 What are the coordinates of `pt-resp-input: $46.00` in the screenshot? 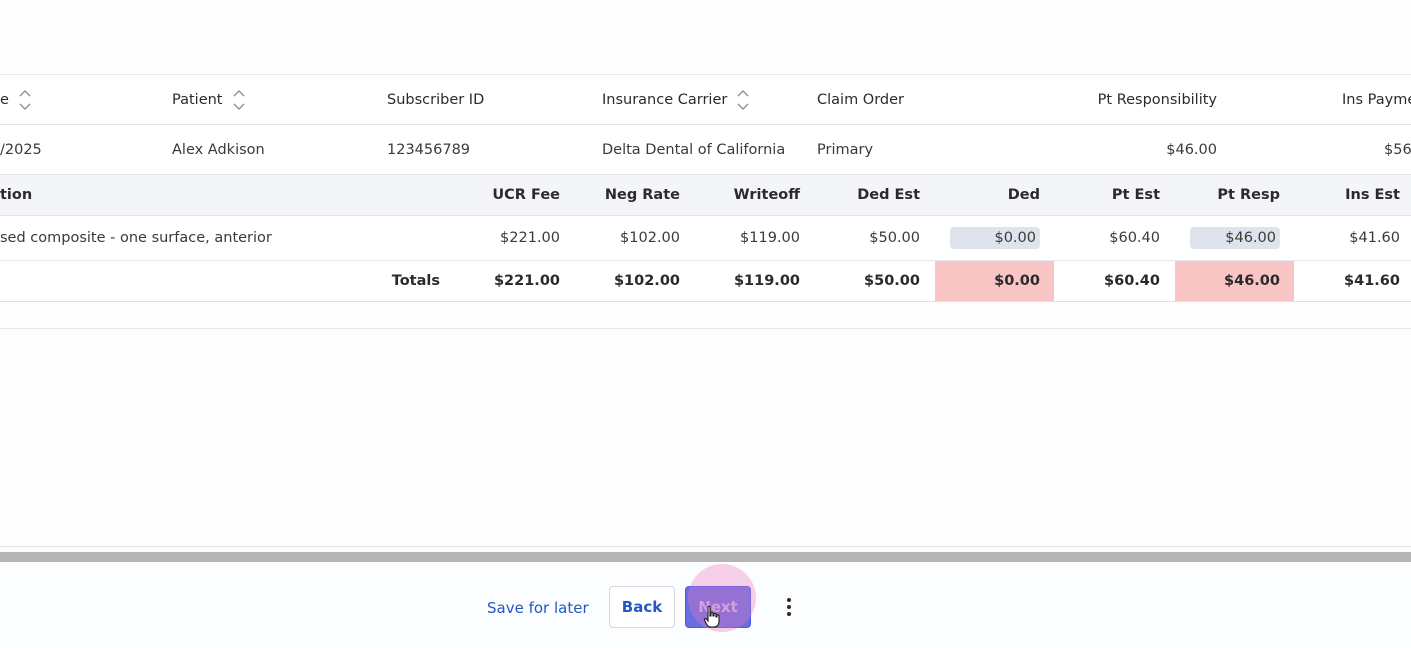 It's located at (1235, 238).